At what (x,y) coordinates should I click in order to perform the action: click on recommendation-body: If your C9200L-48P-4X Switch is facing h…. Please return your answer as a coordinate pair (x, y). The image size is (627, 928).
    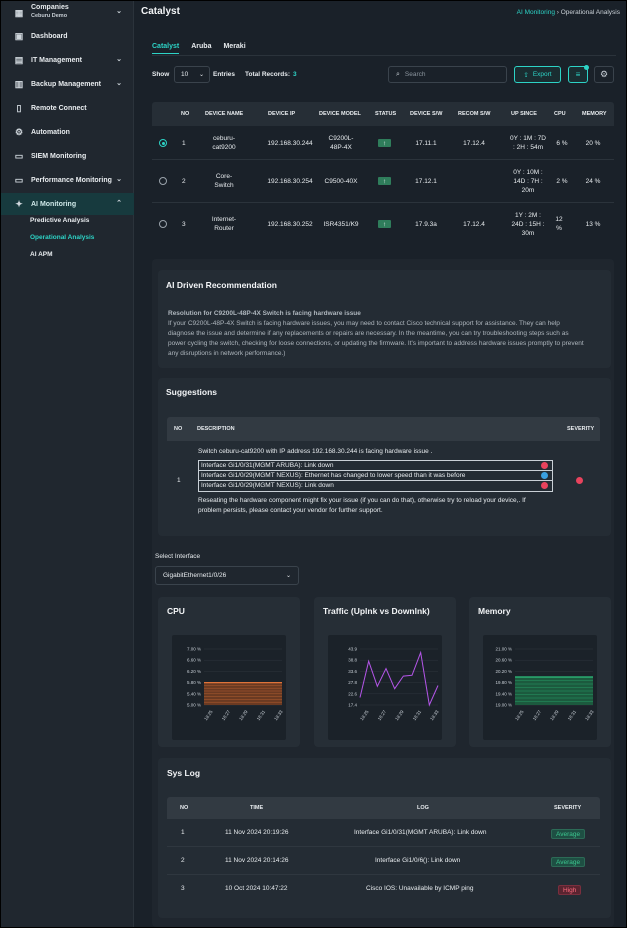
    Looking at the image, I should click on (376, 338).